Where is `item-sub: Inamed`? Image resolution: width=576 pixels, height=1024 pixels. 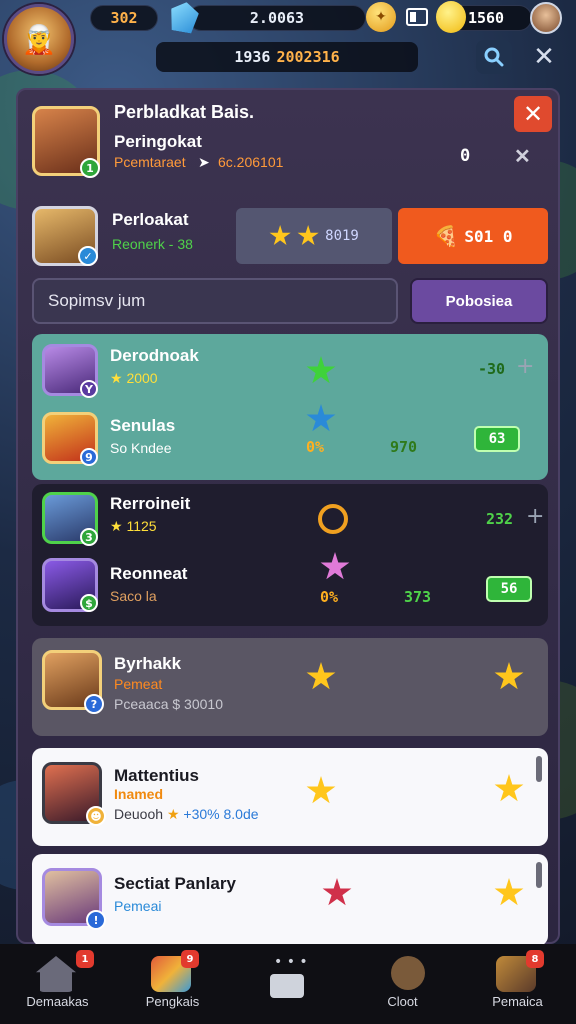 item-sub: Inamed is located at coordinates (139, 794).